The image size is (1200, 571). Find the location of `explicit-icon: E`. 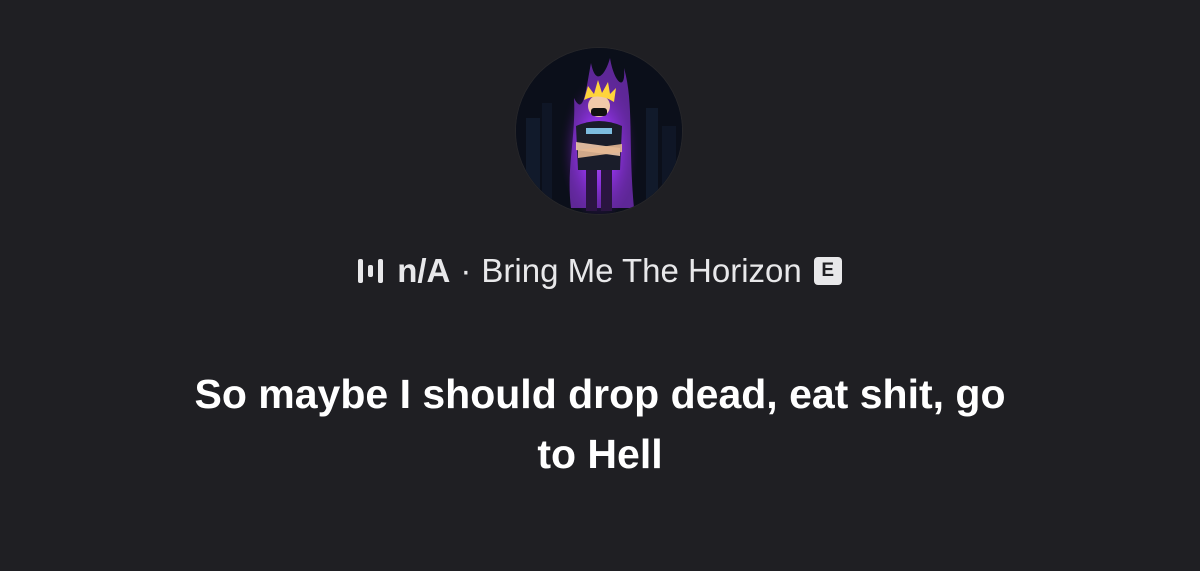

explicit-icon: E is located at coordinates (827, 271).